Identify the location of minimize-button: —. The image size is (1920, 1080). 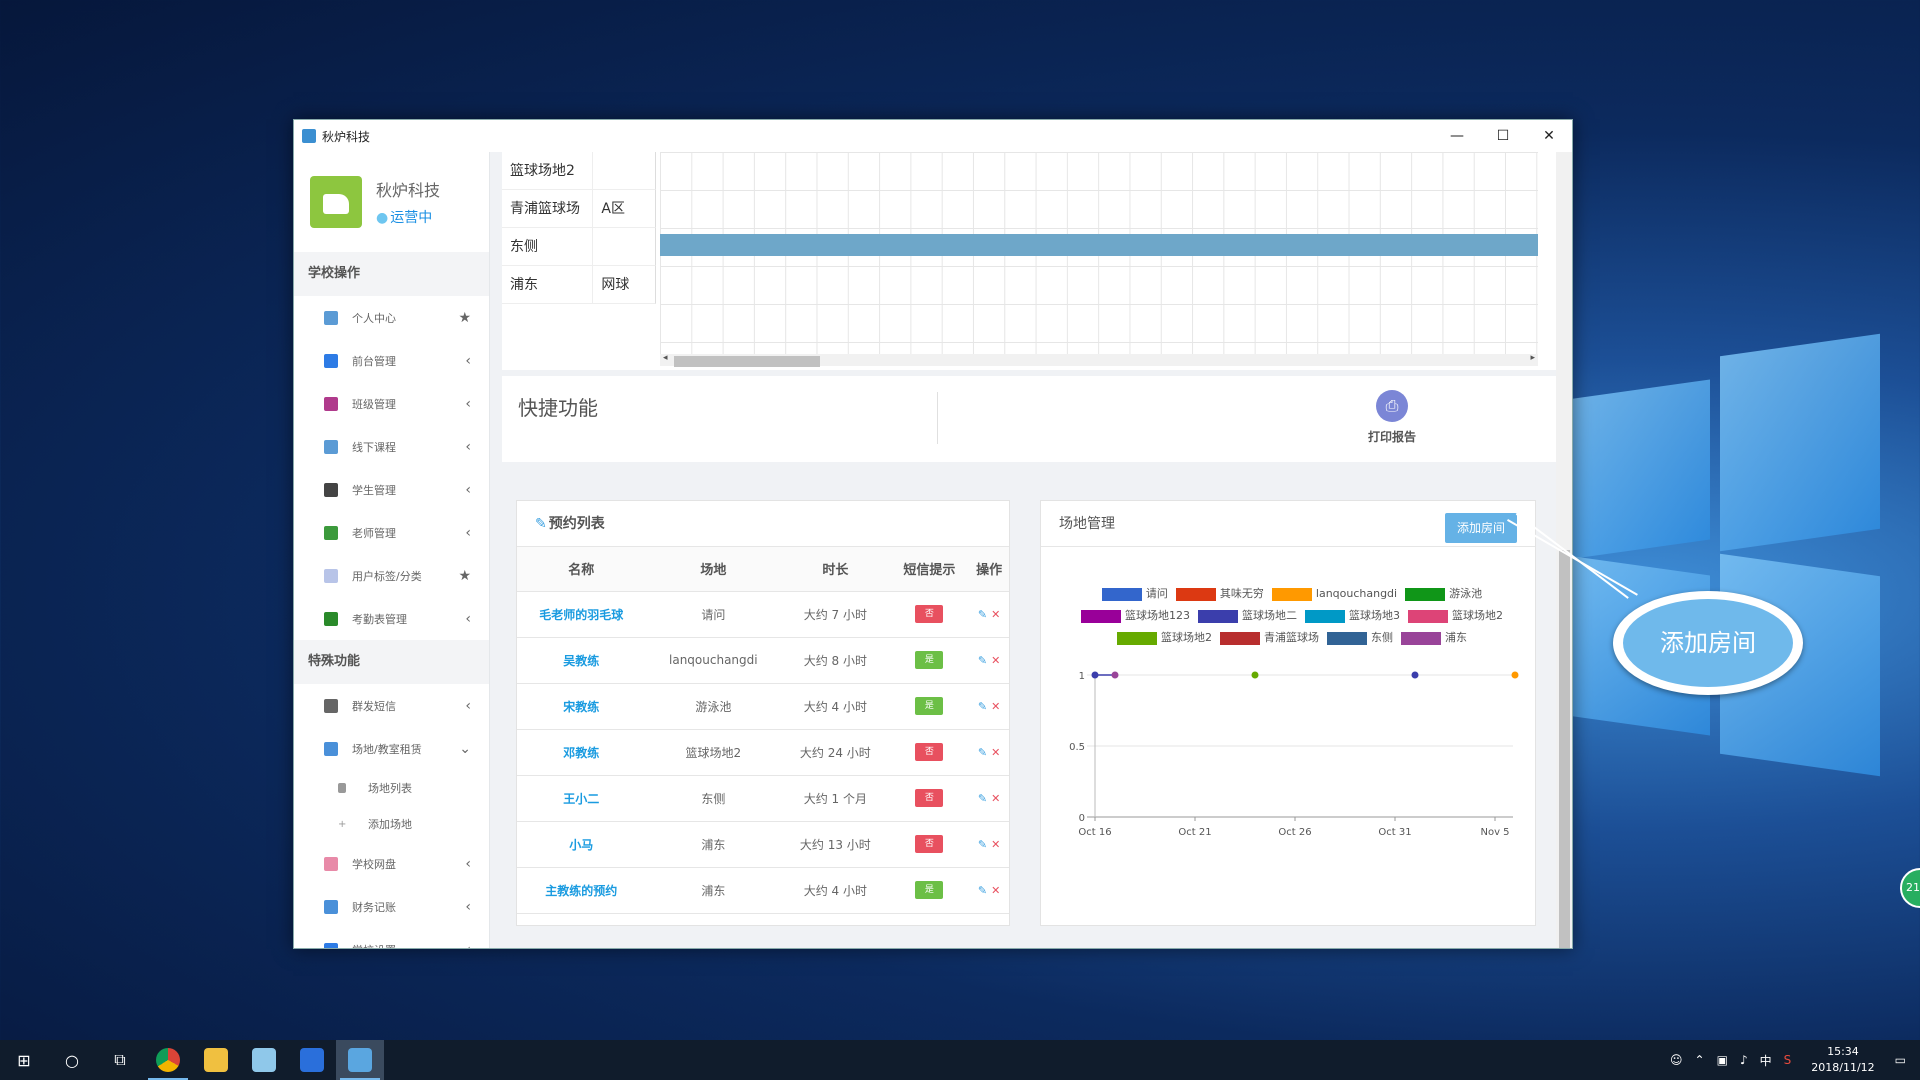
(1457, 136).